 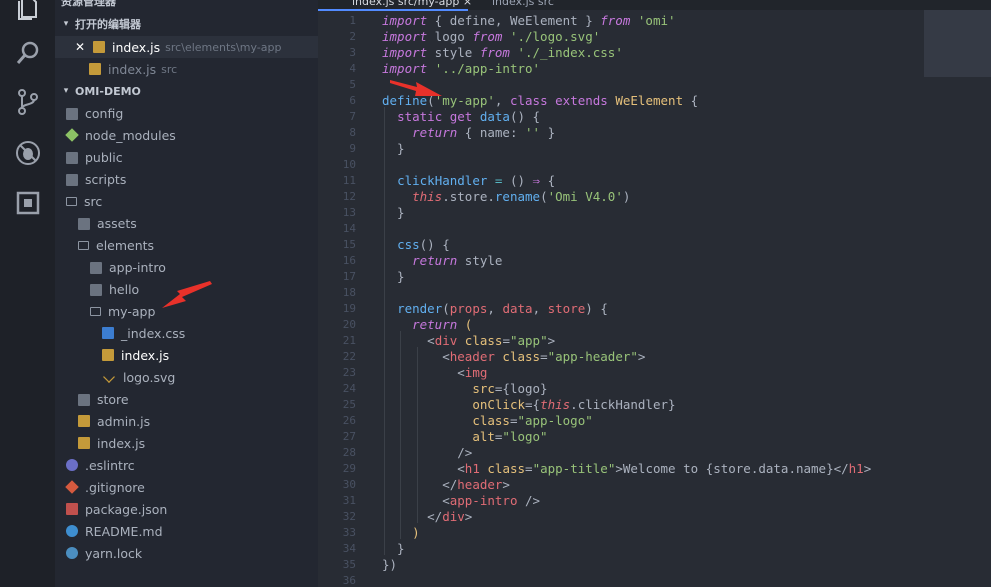 I want to click on code-line: this.store.rename('Omi V4.0'), so click(x=521, y=196).